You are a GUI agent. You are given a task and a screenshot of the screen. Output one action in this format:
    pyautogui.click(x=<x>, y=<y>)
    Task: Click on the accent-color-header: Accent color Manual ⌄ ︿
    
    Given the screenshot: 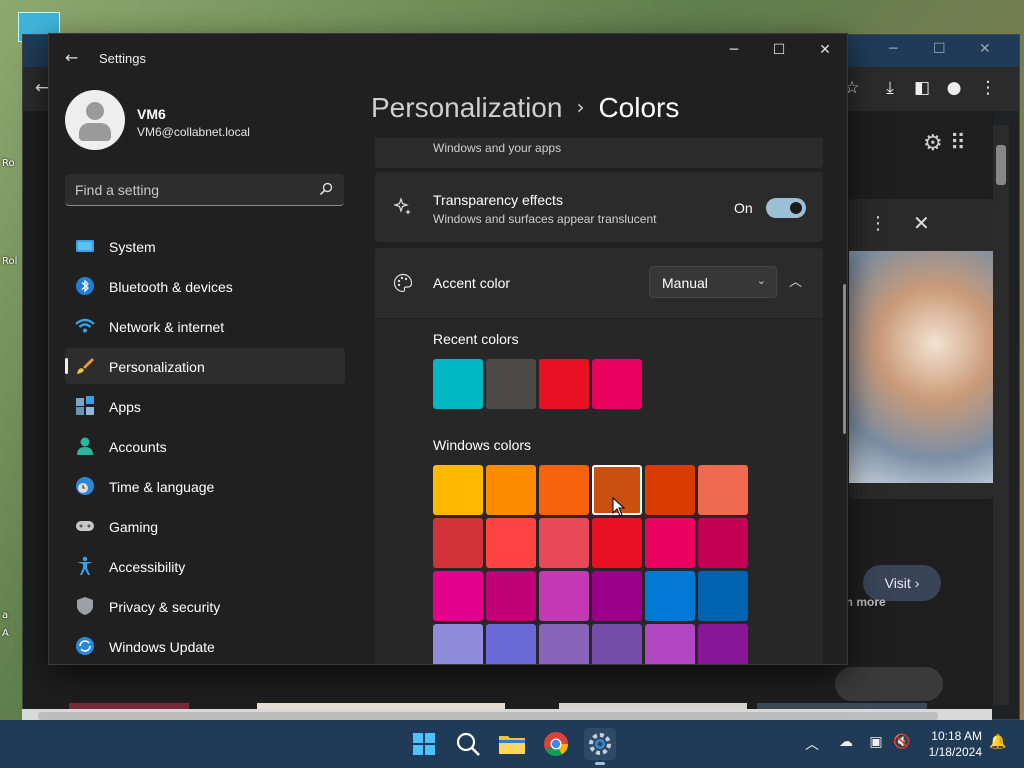 What is the action you would take?
    pyautogui.click(x=599, y=283)
    